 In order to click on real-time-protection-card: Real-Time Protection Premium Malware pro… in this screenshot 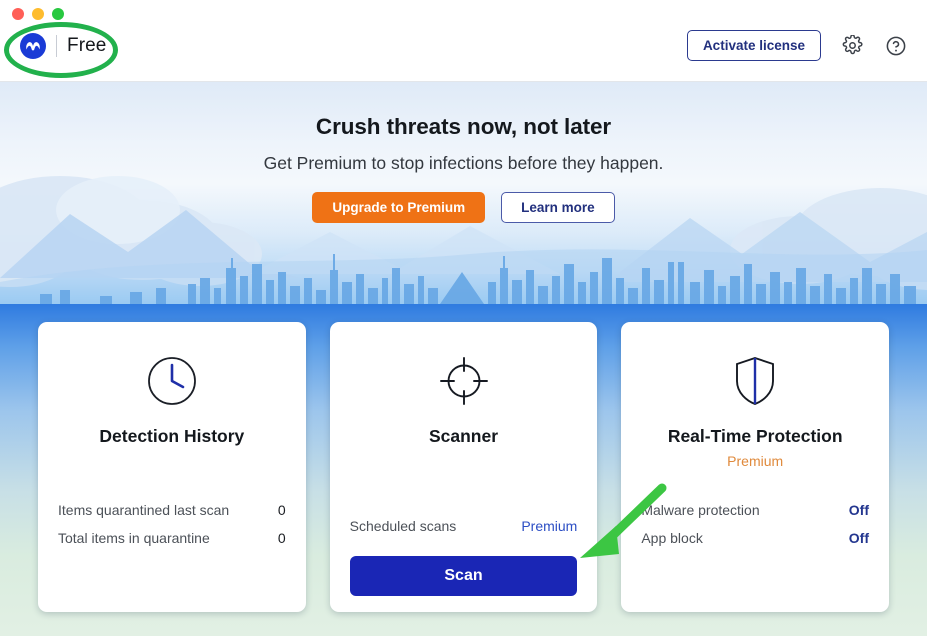, I will do `click(755, 467)`.